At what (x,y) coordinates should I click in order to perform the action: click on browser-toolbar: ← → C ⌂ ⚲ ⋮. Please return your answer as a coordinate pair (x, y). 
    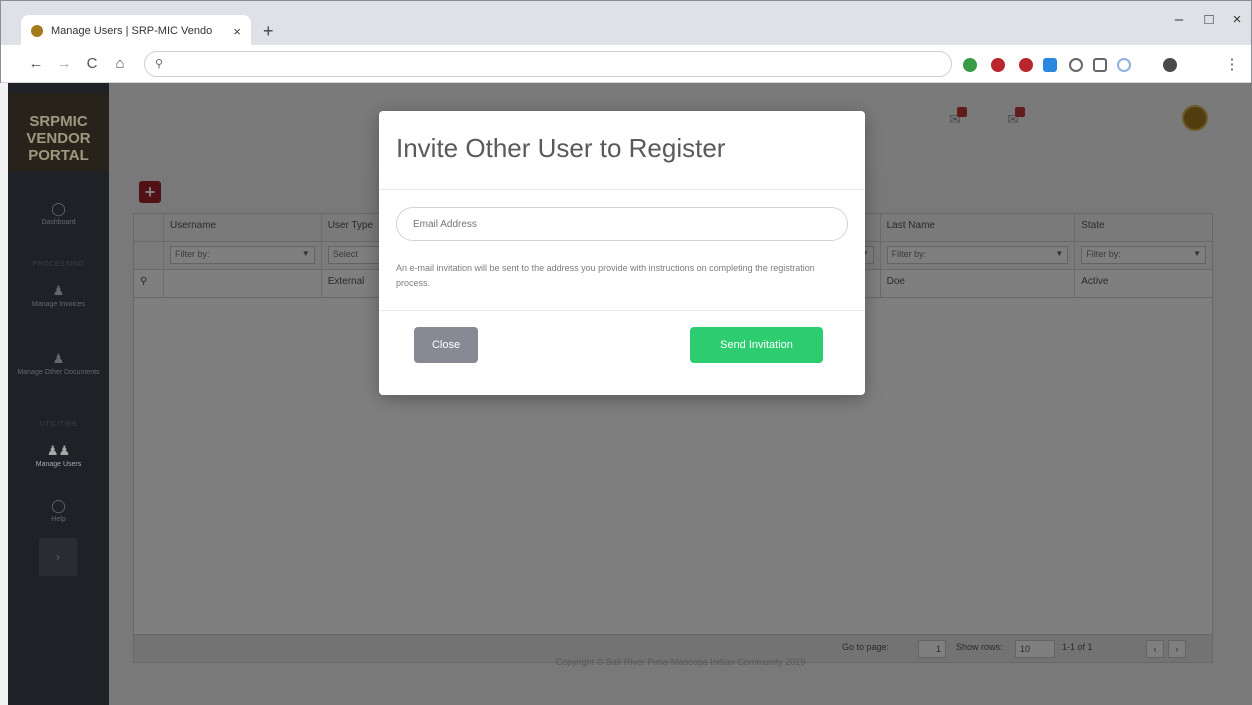
    Looking at the image, I should click on (626, 64).